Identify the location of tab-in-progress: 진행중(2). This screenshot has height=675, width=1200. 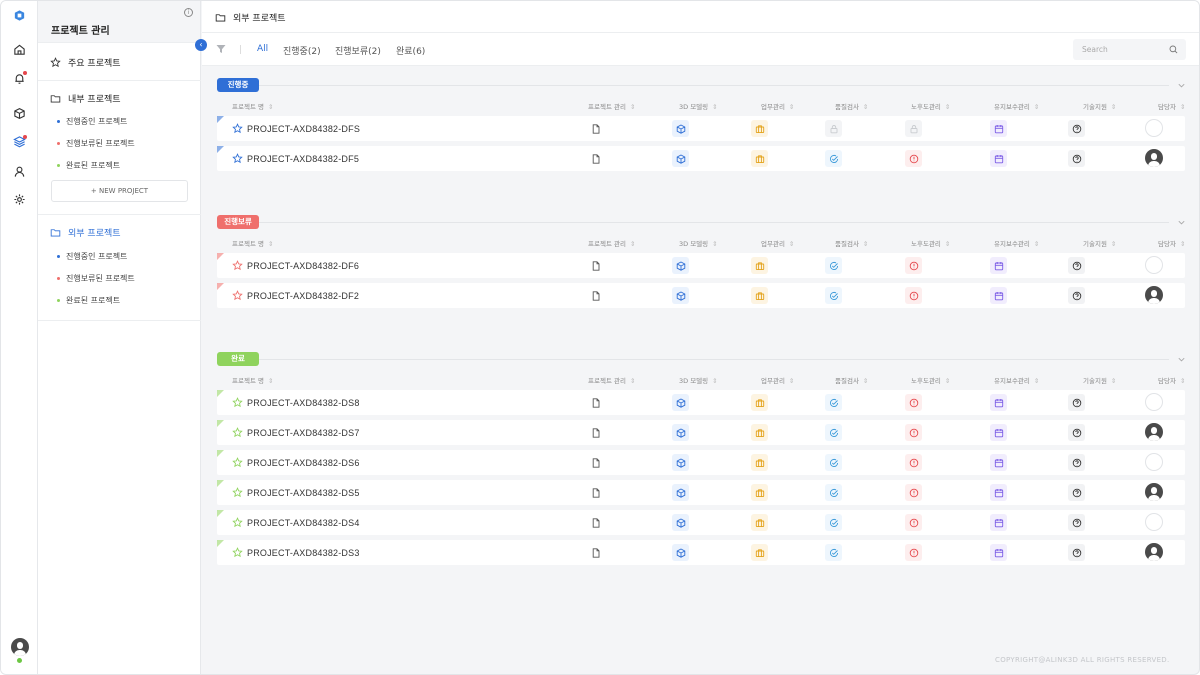
(302, 50).